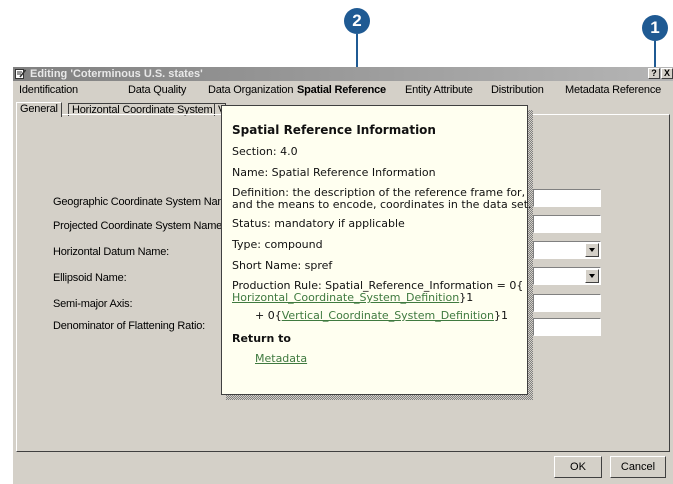 The image size is (673, 484). Describe the element at coordinates (357, 21) in the screenshot. I see `callout-2: 2` at that location.